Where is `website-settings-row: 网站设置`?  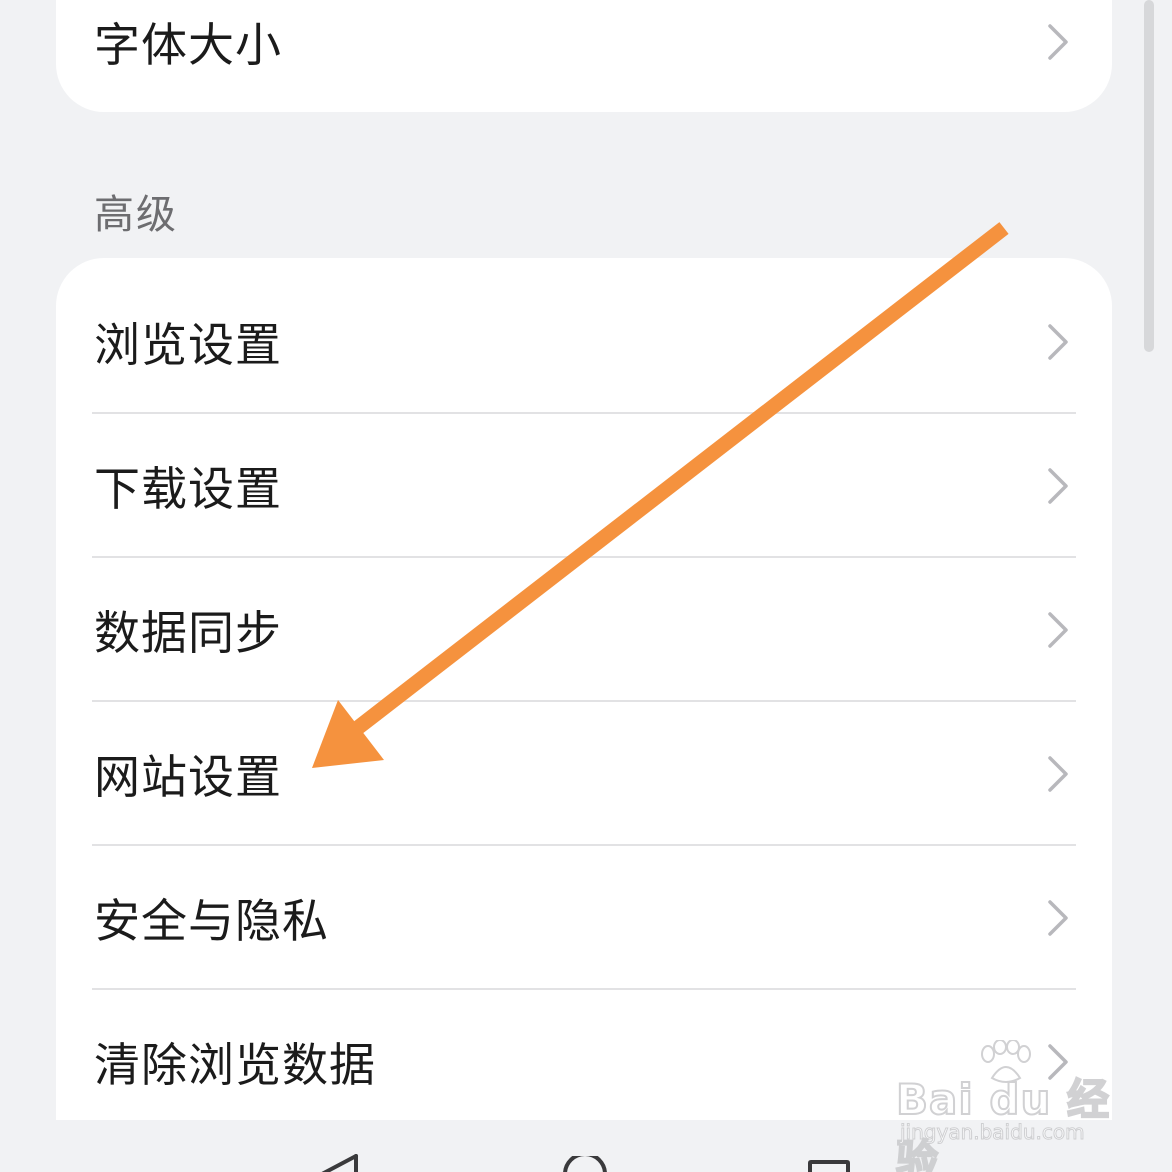 website-settings-row: 网站设置 is located at coordinates (584, 774).